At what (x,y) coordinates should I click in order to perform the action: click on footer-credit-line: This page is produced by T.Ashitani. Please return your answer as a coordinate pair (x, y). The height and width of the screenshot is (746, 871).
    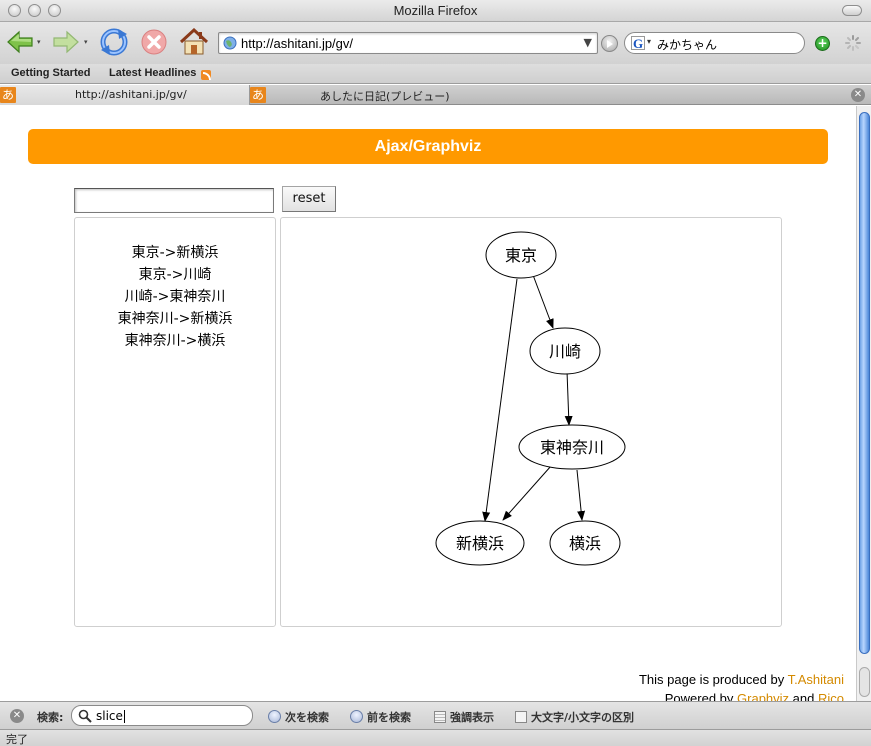
    Looking at the image, I should click on (741, 679).